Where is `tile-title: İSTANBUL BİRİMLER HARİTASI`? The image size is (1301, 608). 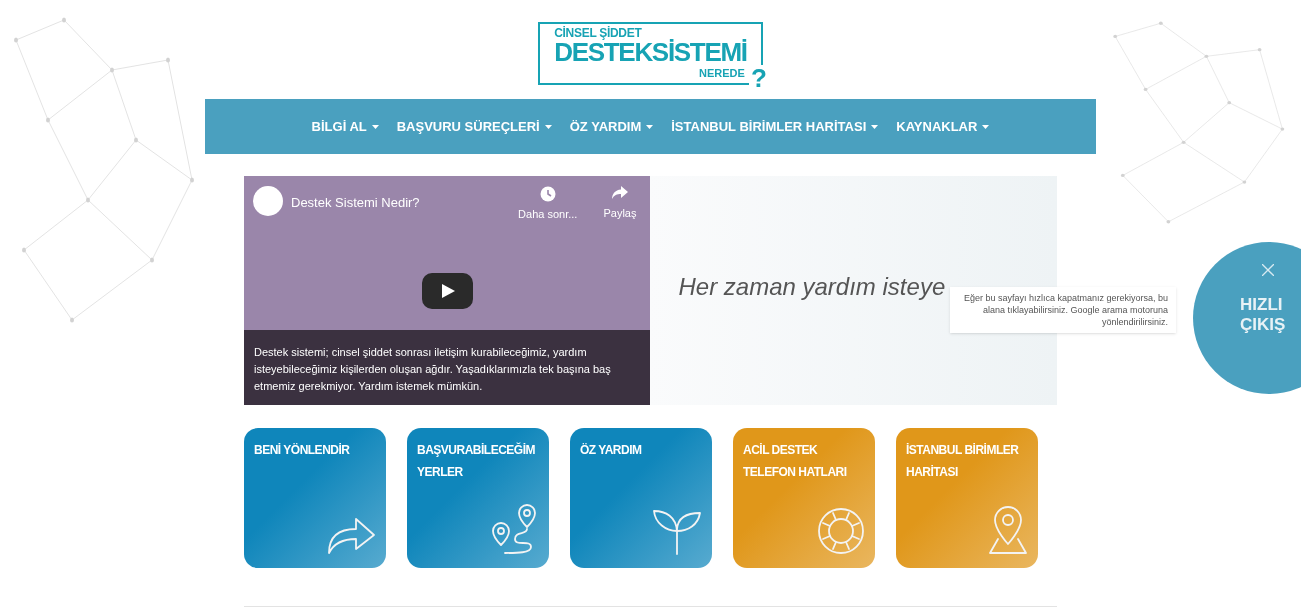 tile-title: İSTANBUL BİRİMLER HARİTASI is located at coordinates (963, 461).